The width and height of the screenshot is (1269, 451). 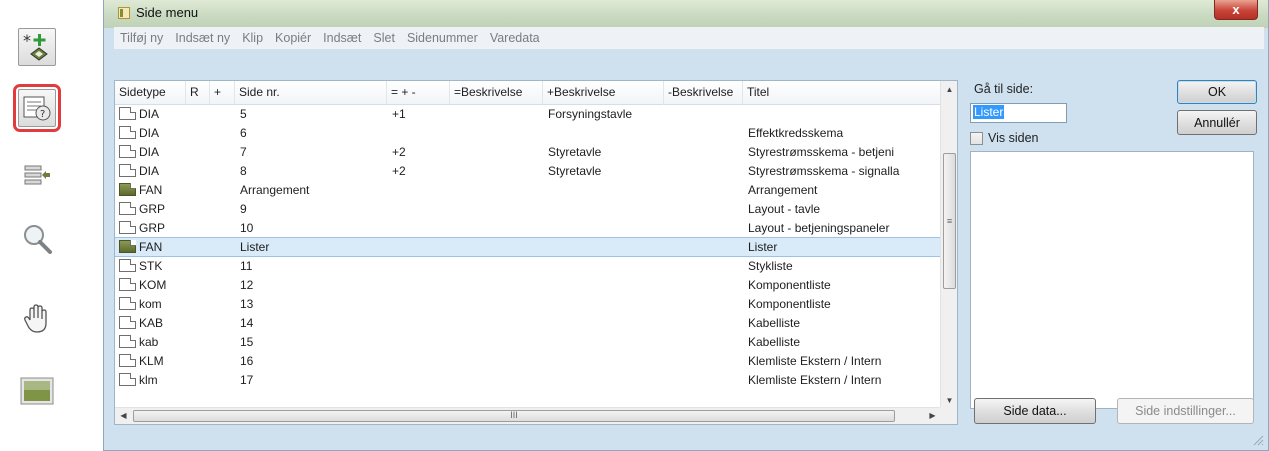 What do you see at coordinates (528, 380) in the screenshot?
I see `table-row: klm 17 Klemliste Ekstern / Intern` at bounding box center [528, 380].